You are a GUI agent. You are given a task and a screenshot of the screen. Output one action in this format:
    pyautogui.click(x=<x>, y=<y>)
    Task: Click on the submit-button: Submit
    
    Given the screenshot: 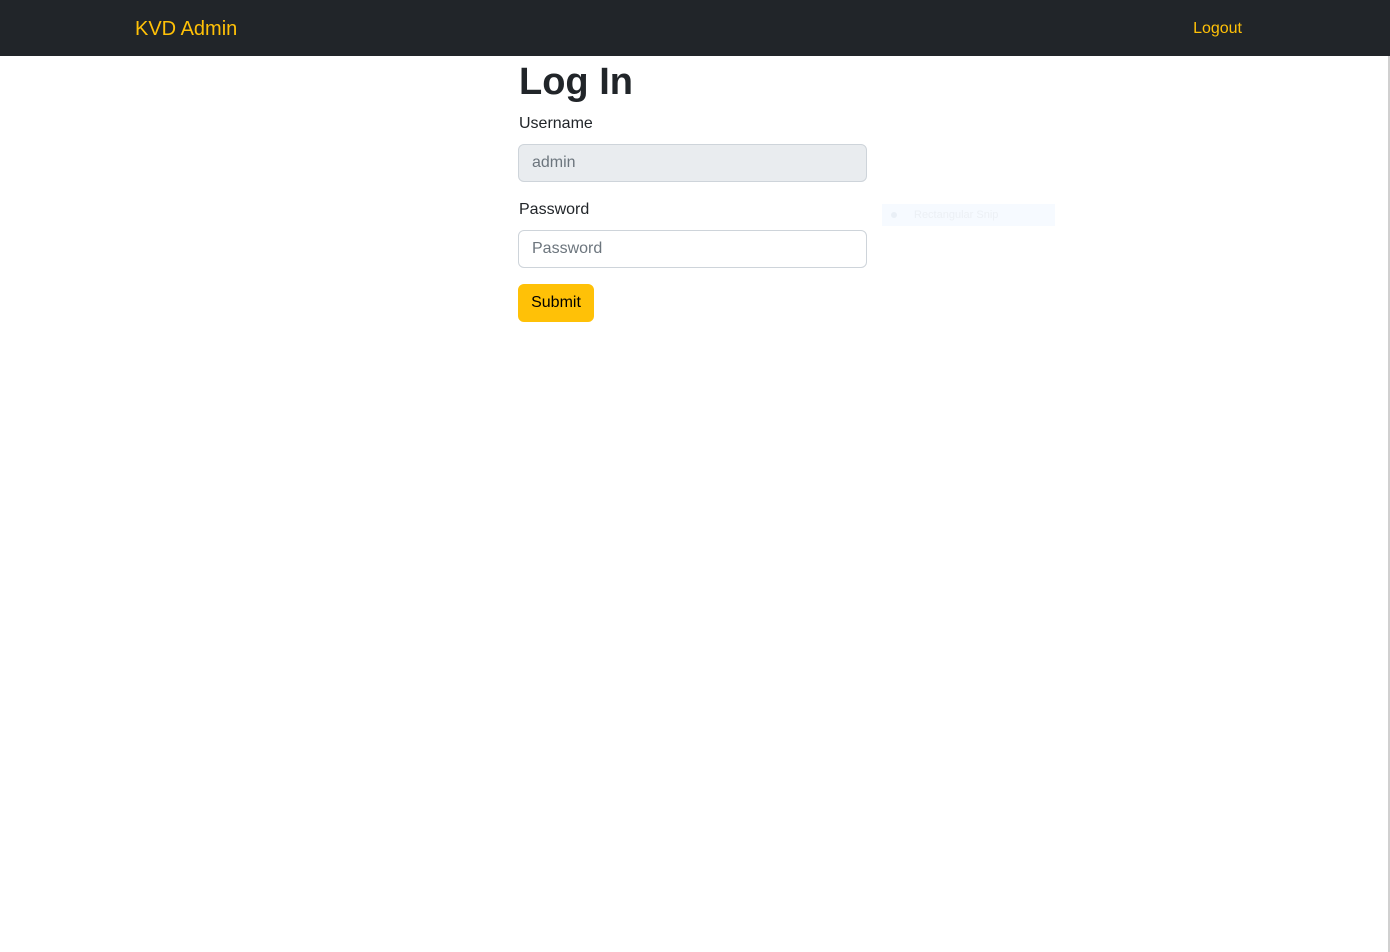 What is the action you would take?
    pyautogui.click(x=556, y=303)
    